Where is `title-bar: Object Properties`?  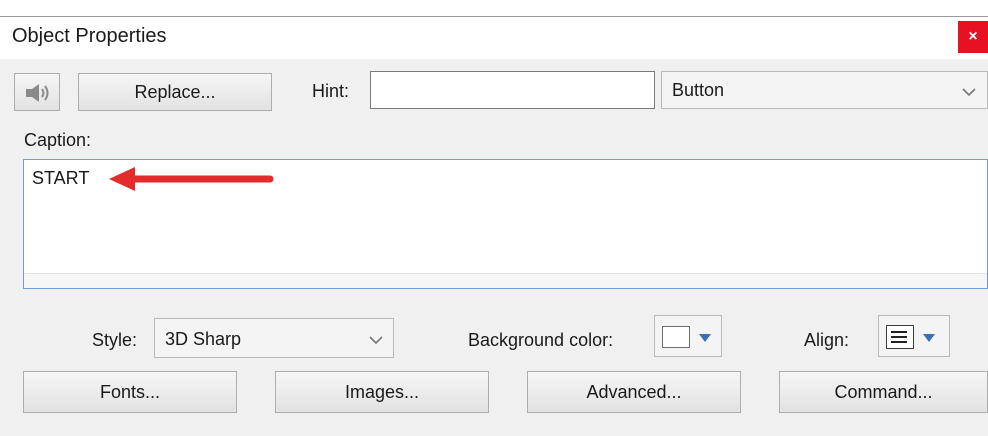 title-bar: Object Properties is located at coordinates (494, 38).